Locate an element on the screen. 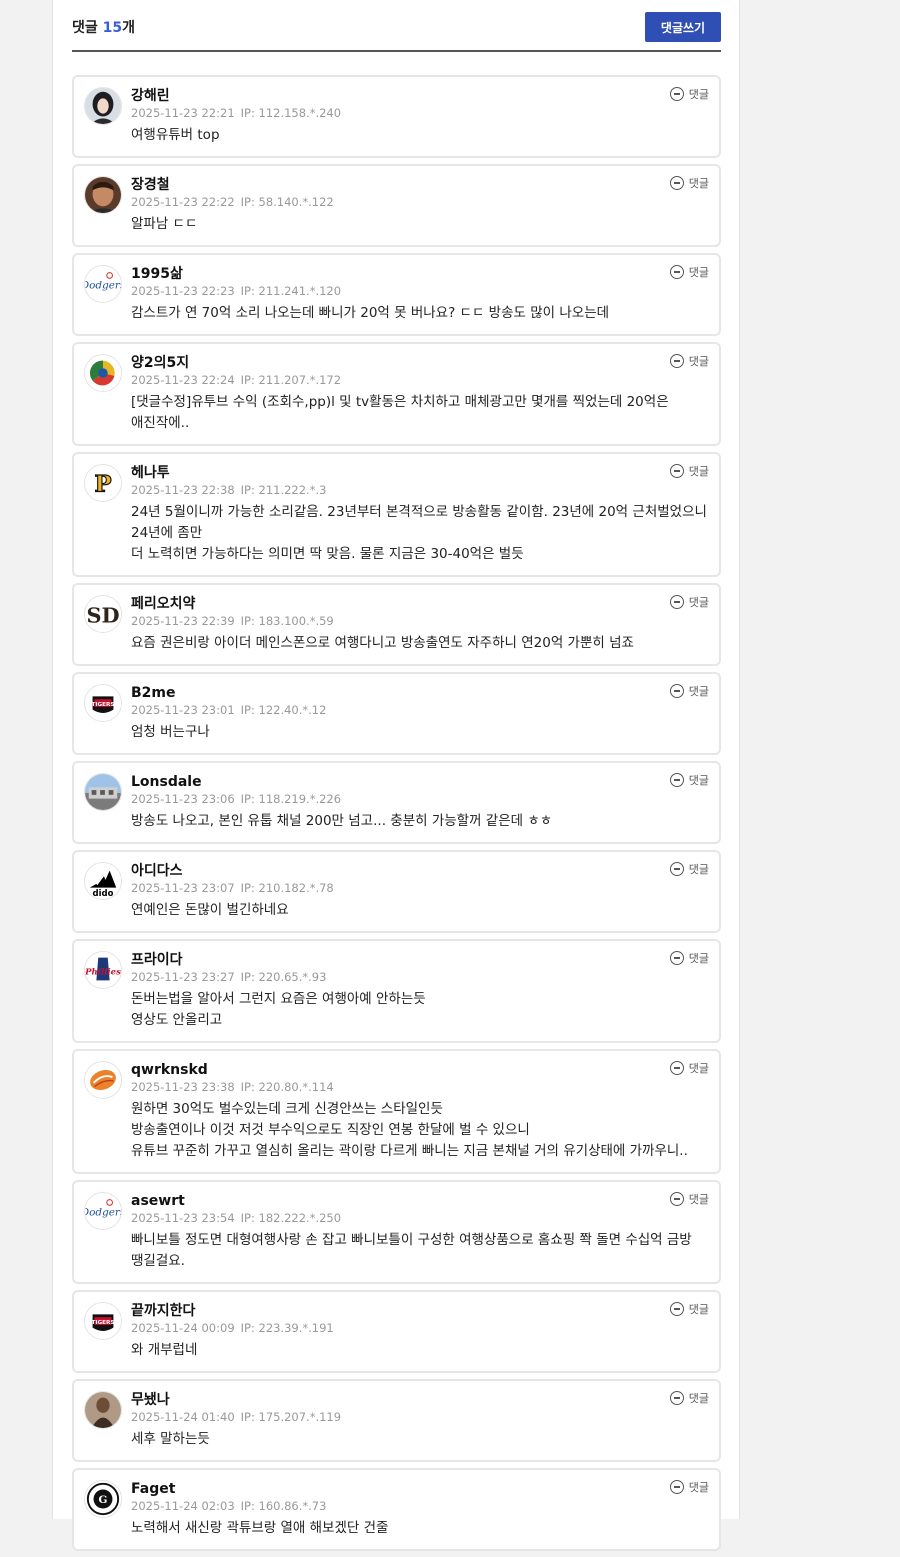 This screenshot has height=1557, width=900. wbc-logo-icon is located at coordinates (103, 373).